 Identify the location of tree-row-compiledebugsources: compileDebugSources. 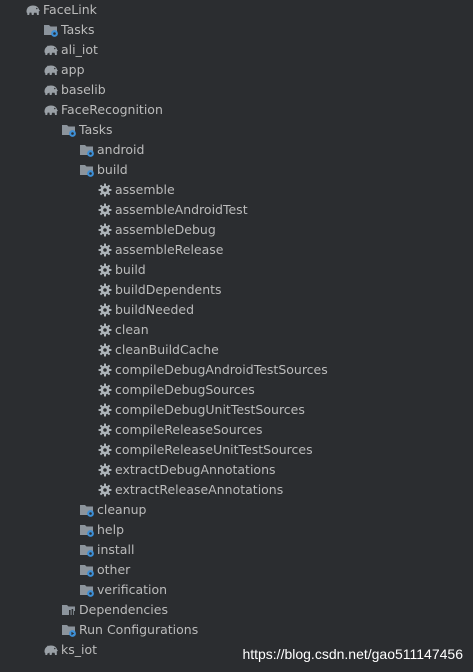
(236, 390).